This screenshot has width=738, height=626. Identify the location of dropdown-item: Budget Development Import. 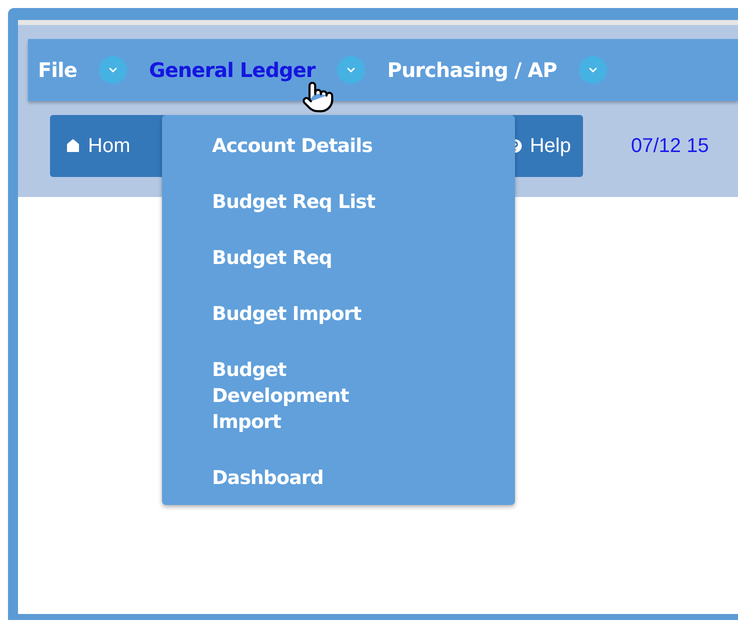
(312, 396).